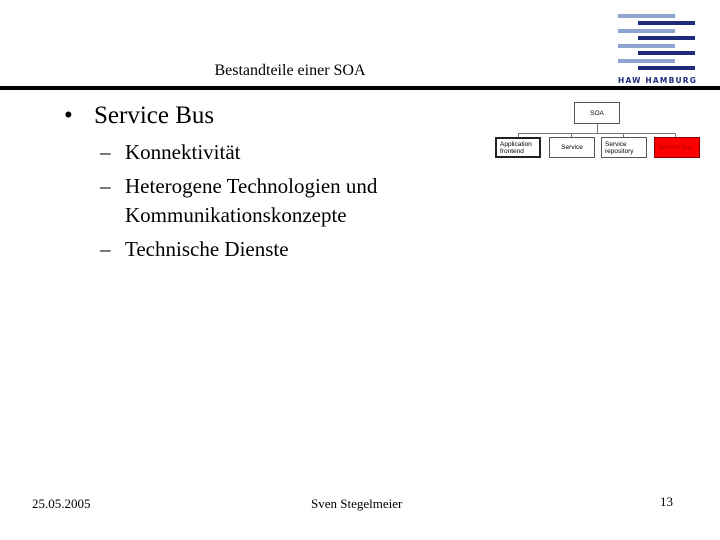 The height and width of the screenshot is (540, 720). I want to click on diagram-node-service-bus: Service bus, so click(677, 147).